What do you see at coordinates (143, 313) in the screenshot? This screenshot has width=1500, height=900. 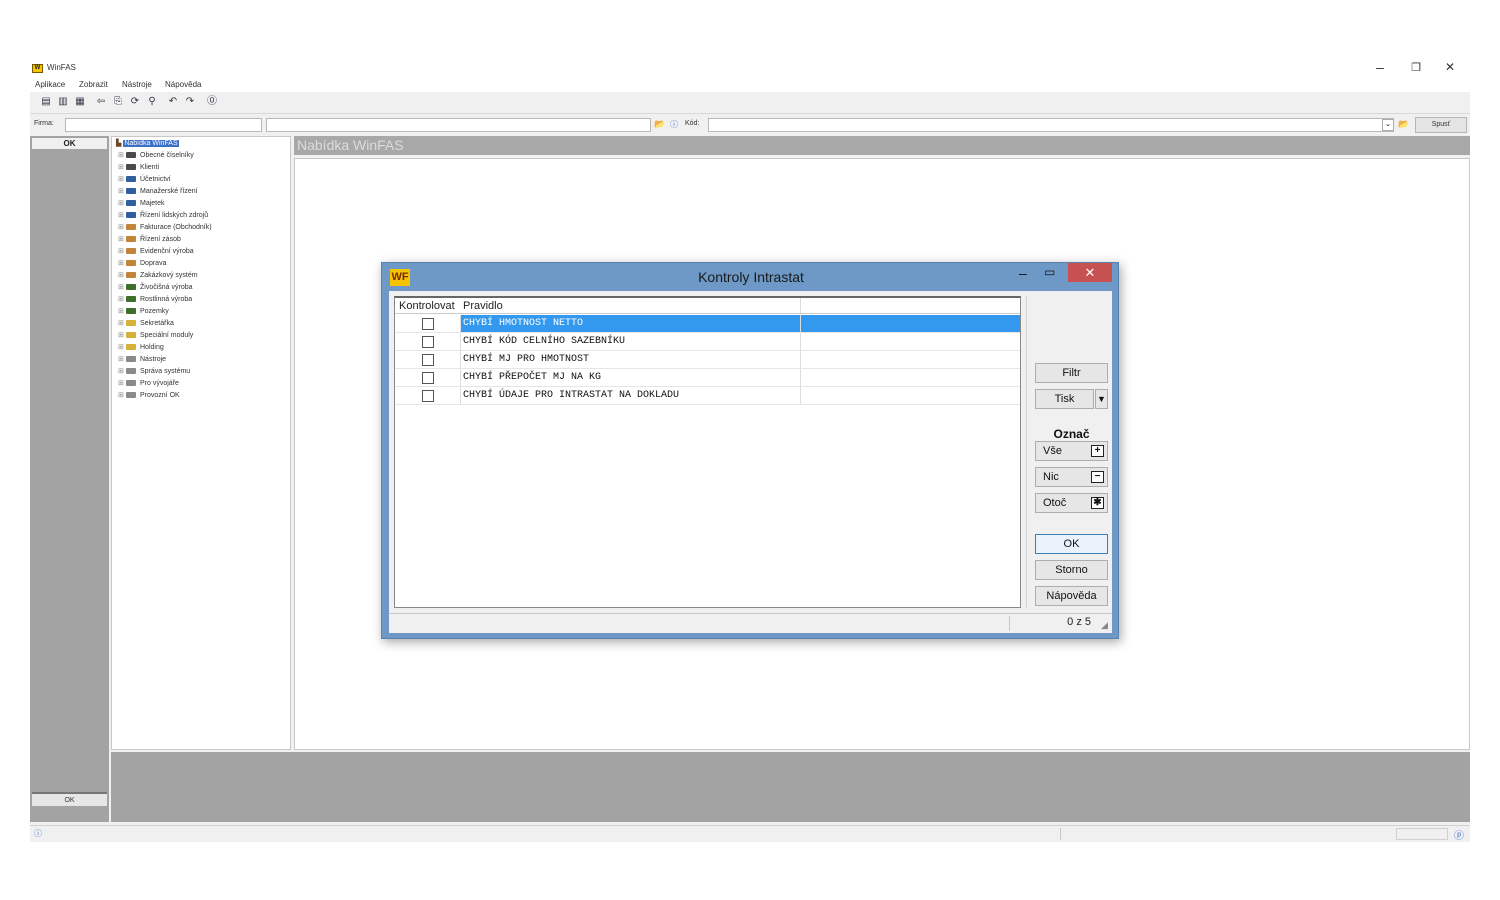 I see `tree-item: ⊞ Pozemky` at bounding box center [143, 313].